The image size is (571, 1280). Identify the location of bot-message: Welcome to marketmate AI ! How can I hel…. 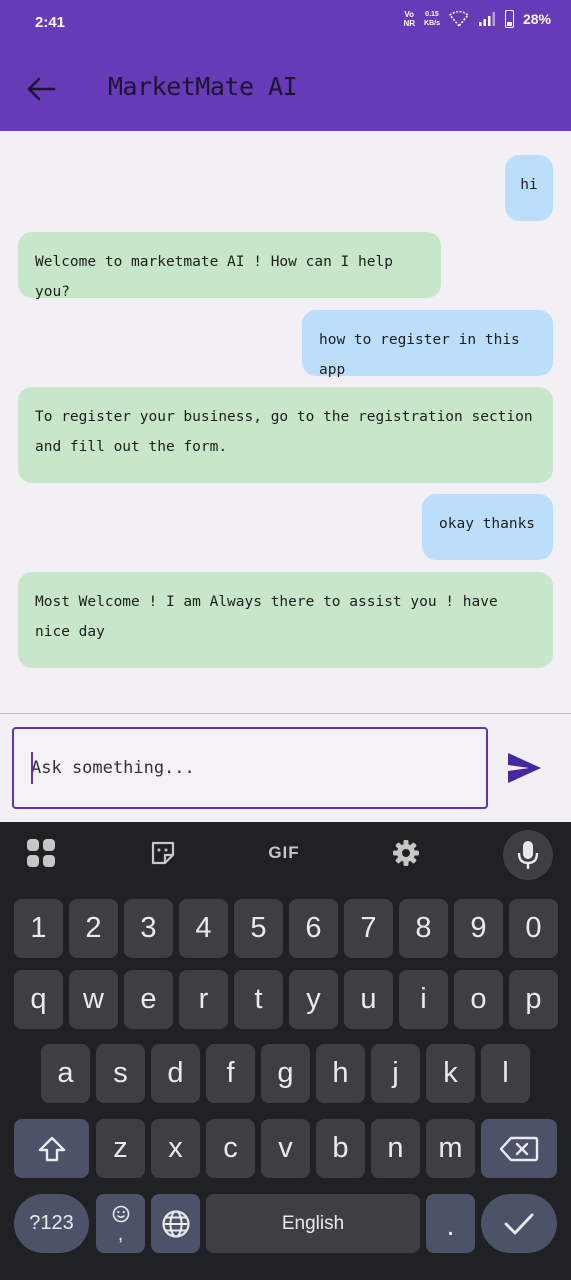
(229, 266).